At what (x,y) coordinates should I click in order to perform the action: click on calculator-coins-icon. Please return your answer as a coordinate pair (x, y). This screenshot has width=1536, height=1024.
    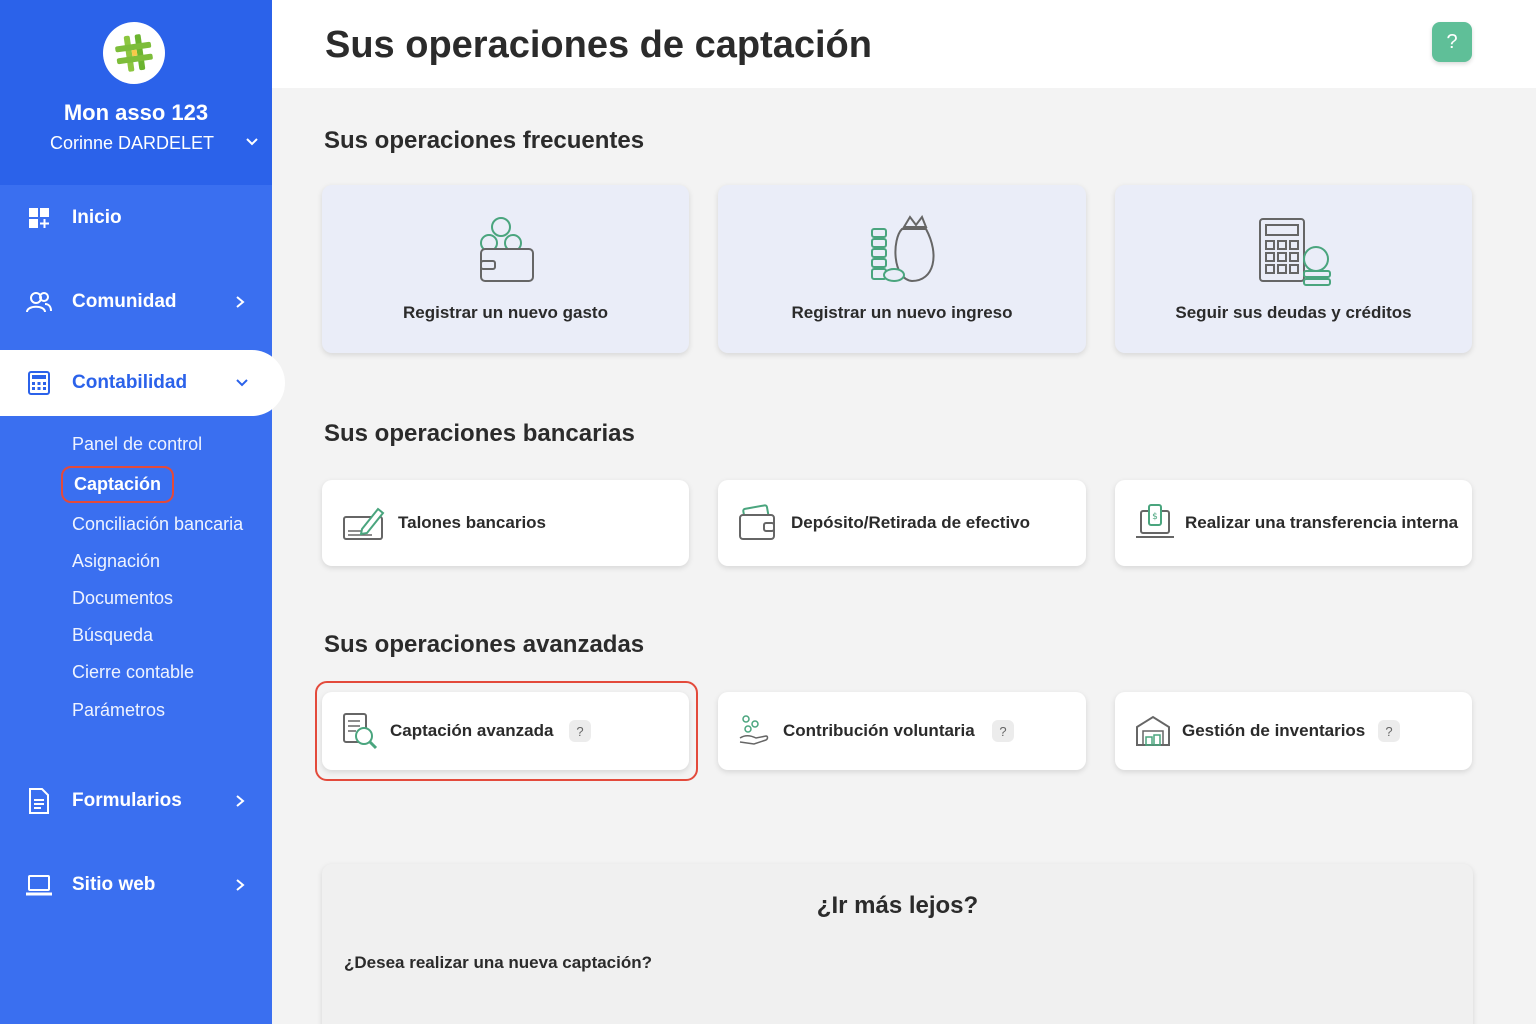
    Looking at the image, I should click on (1294, 252).